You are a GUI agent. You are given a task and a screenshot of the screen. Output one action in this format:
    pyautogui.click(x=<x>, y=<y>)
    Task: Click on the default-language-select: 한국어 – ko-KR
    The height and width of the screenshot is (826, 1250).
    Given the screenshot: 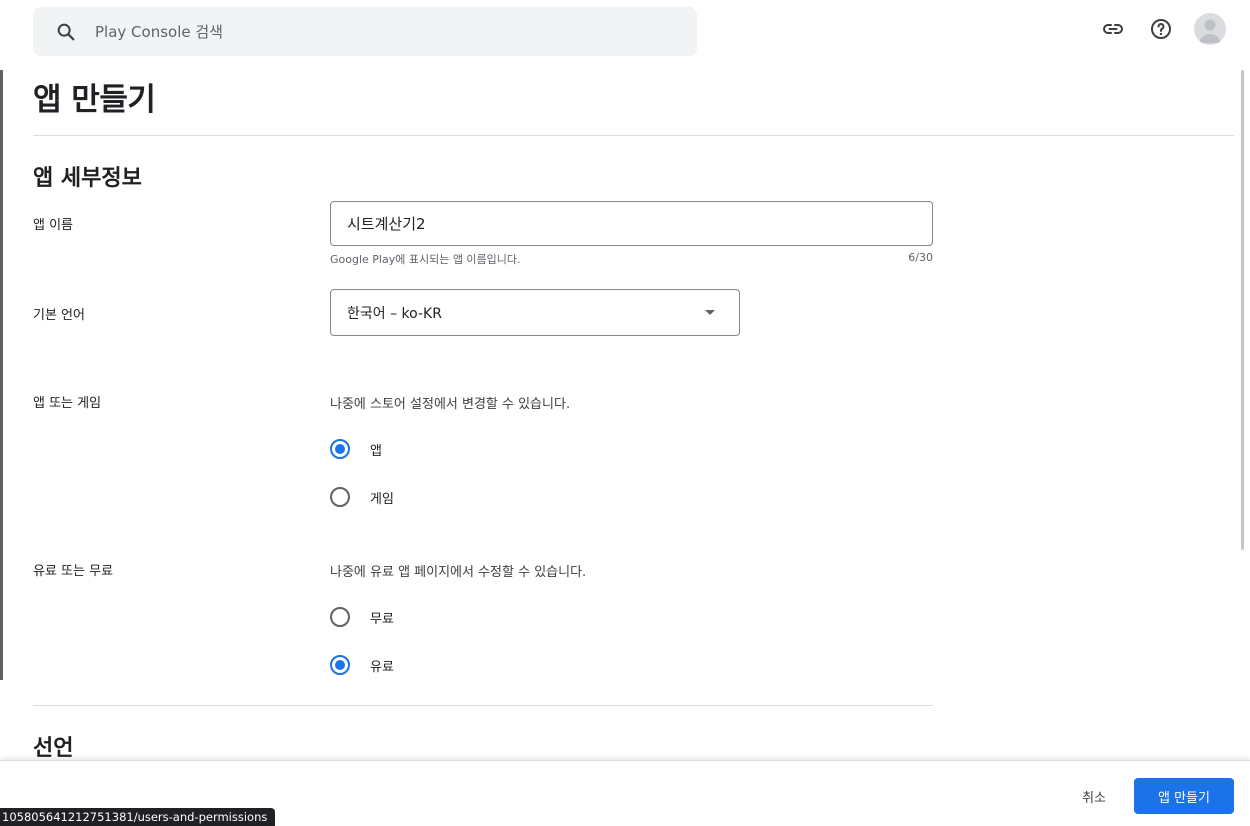 What is the action you would take?
    pyautogui.click(x=535, y=312)
    